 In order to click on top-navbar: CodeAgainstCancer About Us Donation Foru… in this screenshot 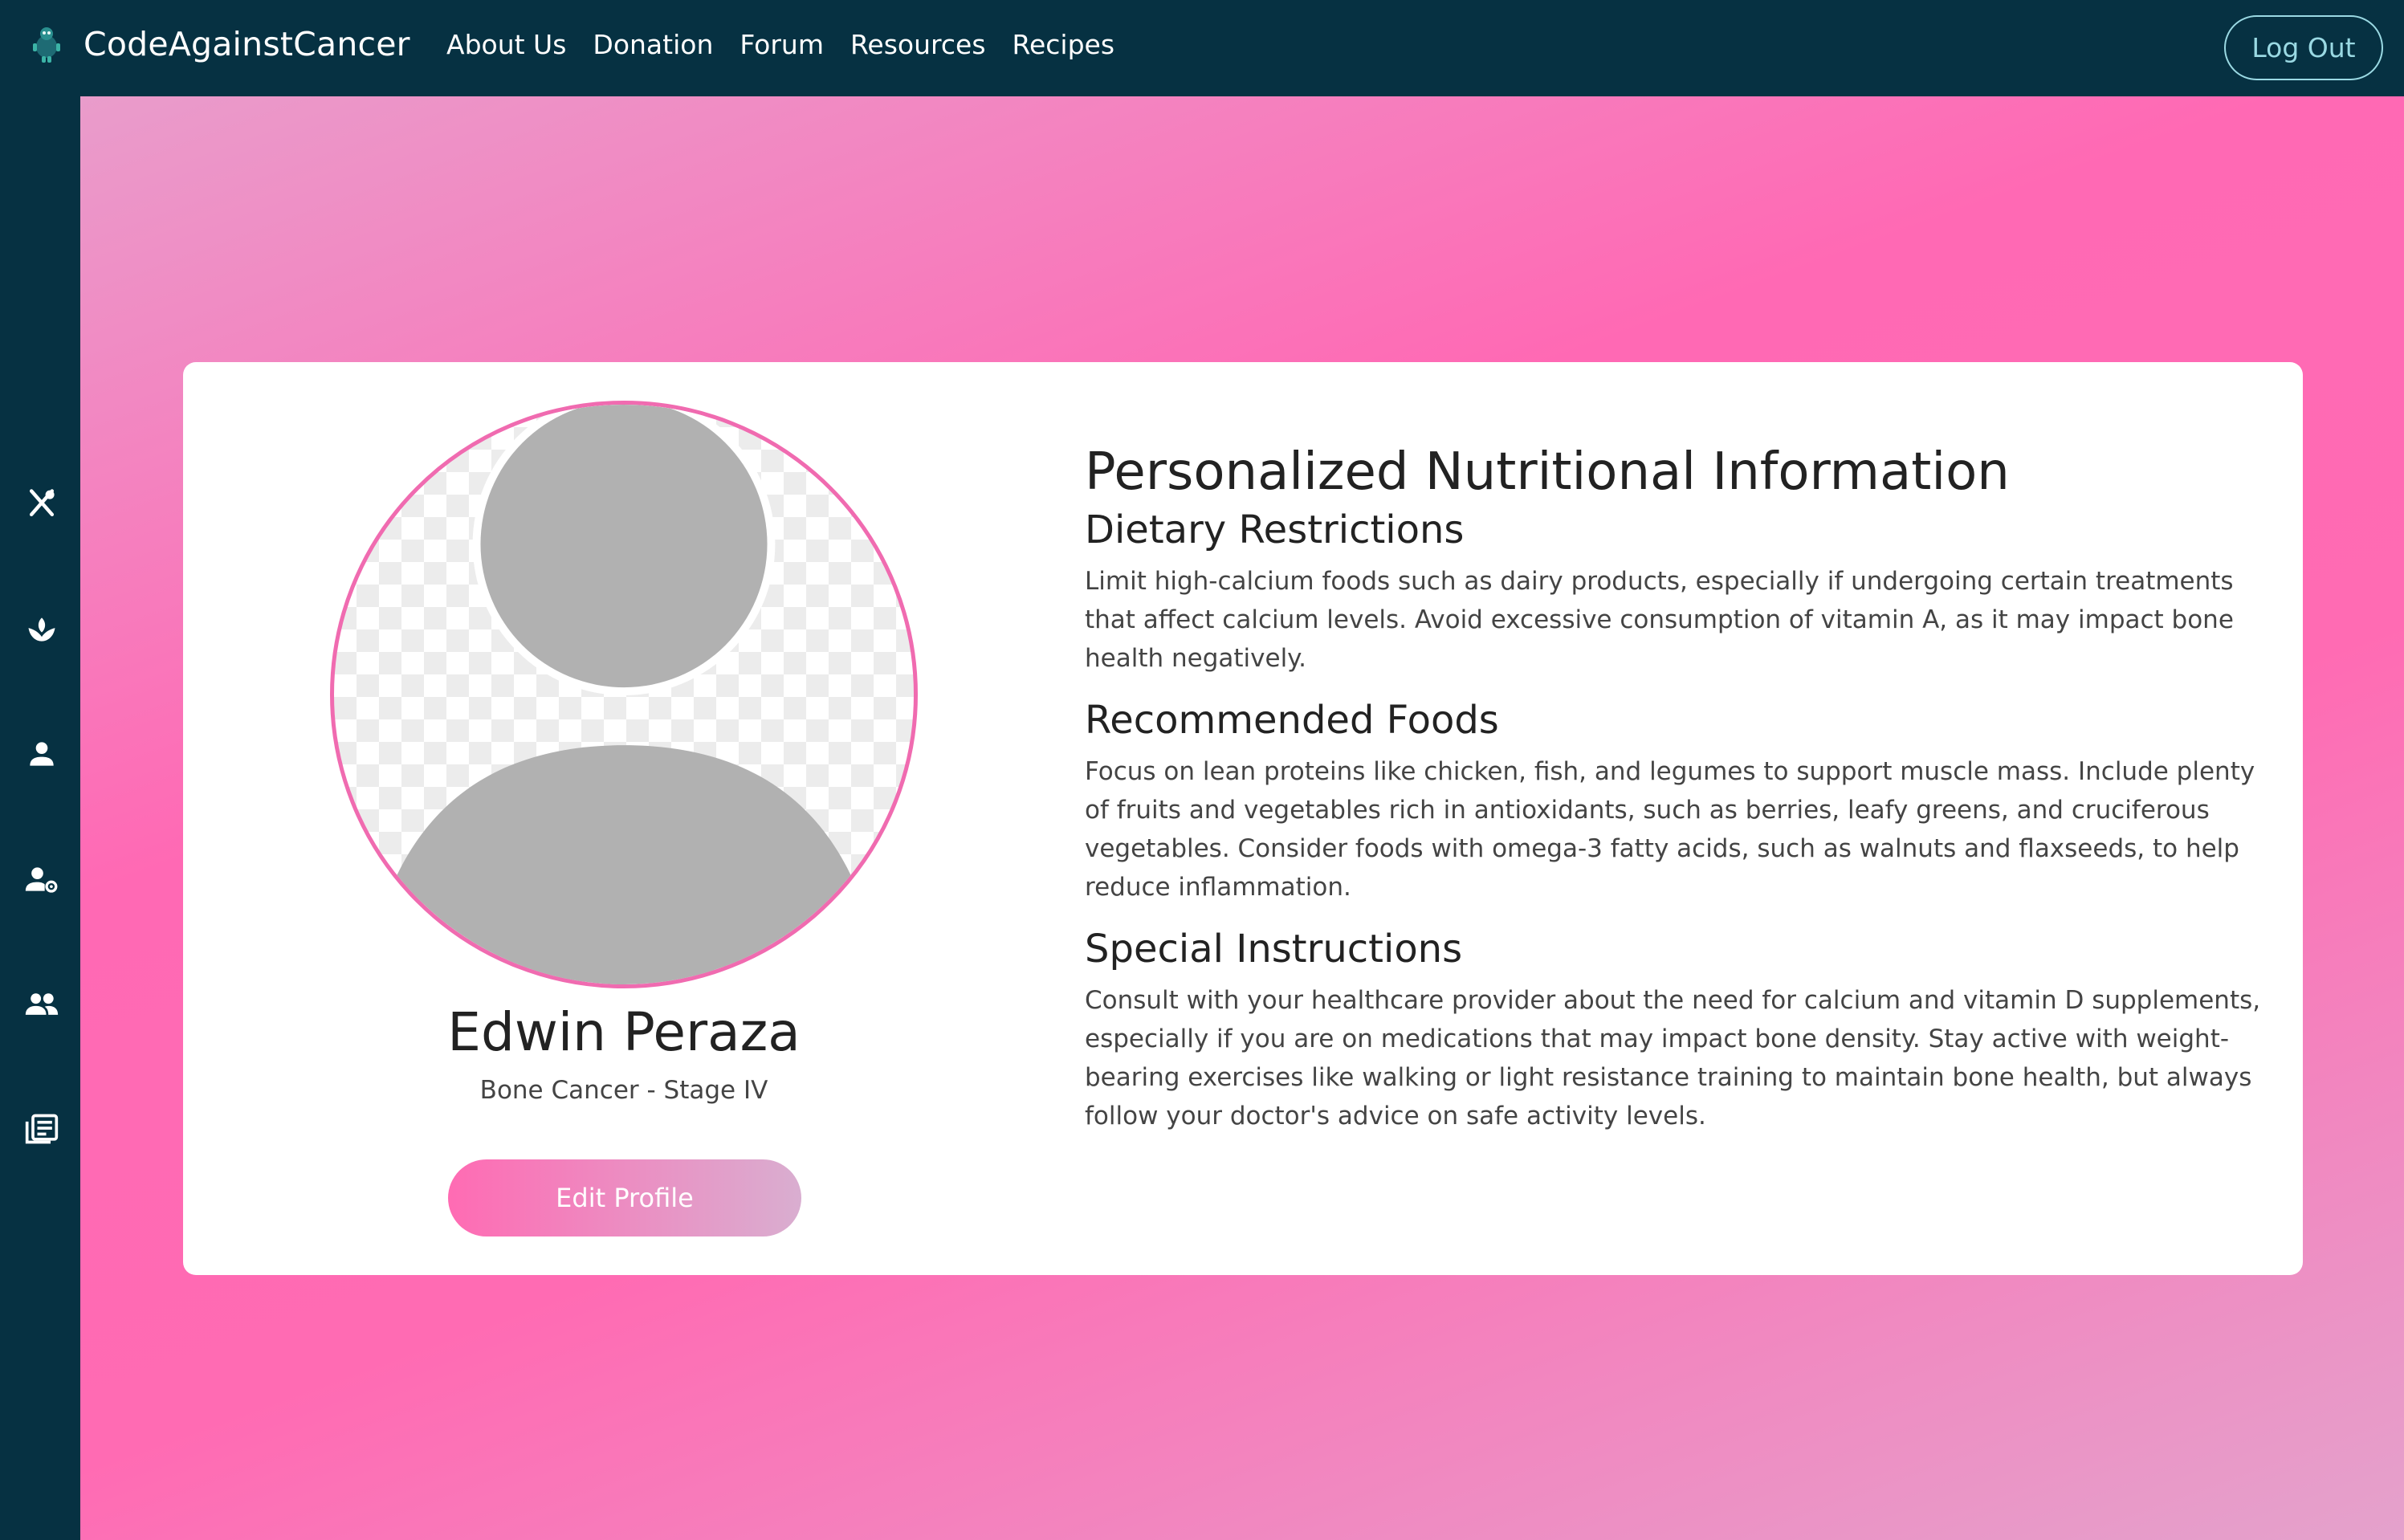, I will do `click(1202, 48)`.